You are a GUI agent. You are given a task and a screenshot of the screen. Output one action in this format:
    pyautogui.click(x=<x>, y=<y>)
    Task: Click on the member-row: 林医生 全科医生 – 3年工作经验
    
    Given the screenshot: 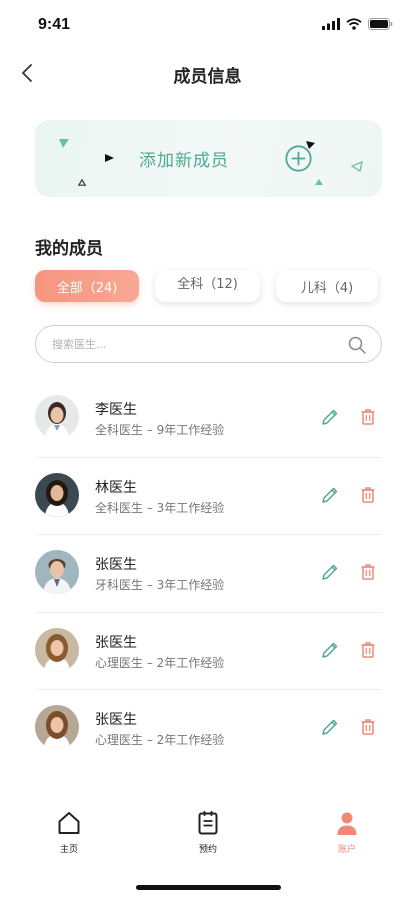 What is the action you would take?
    pyautogui.click(x=208, y=496)
    